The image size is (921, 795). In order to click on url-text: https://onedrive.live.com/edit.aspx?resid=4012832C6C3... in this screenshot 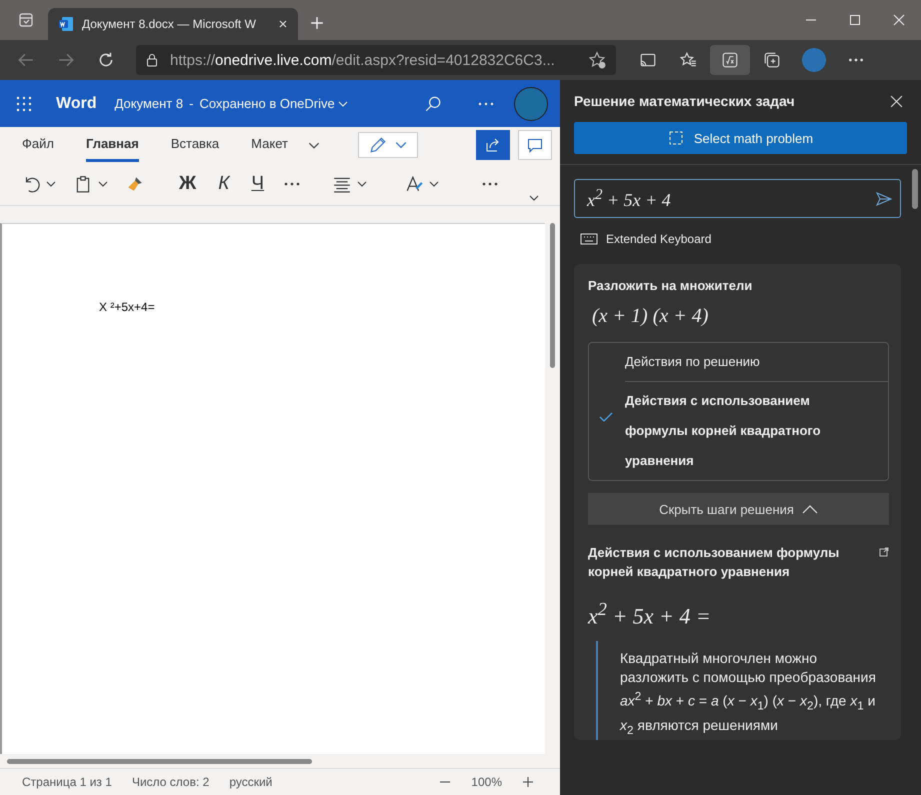, I will do `click(363, 60)`.